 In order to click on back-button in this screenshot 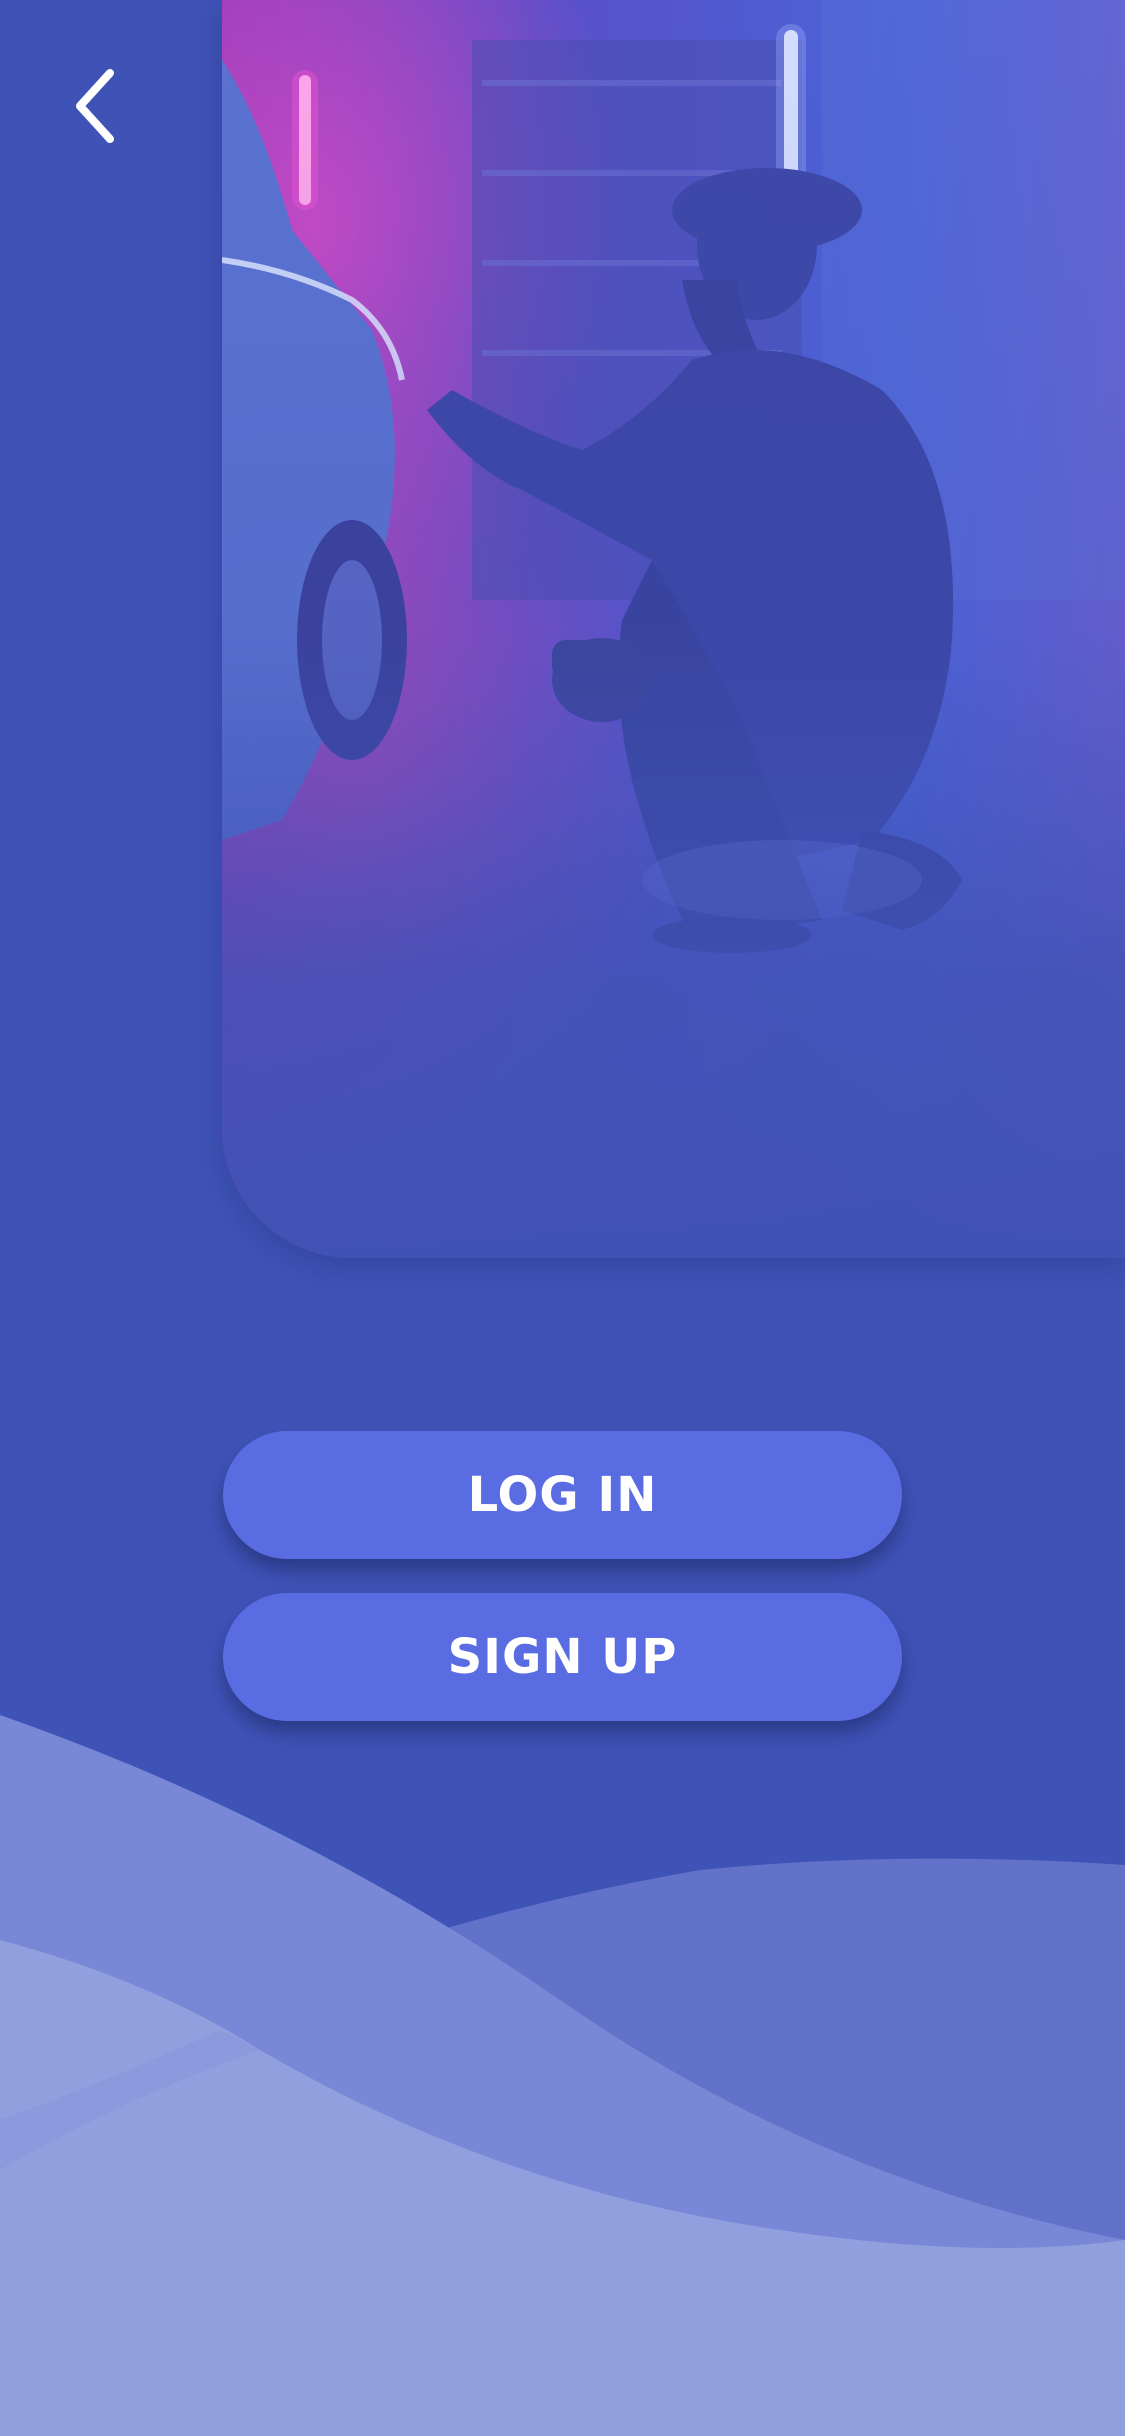, I will do `click(96, 106)`.